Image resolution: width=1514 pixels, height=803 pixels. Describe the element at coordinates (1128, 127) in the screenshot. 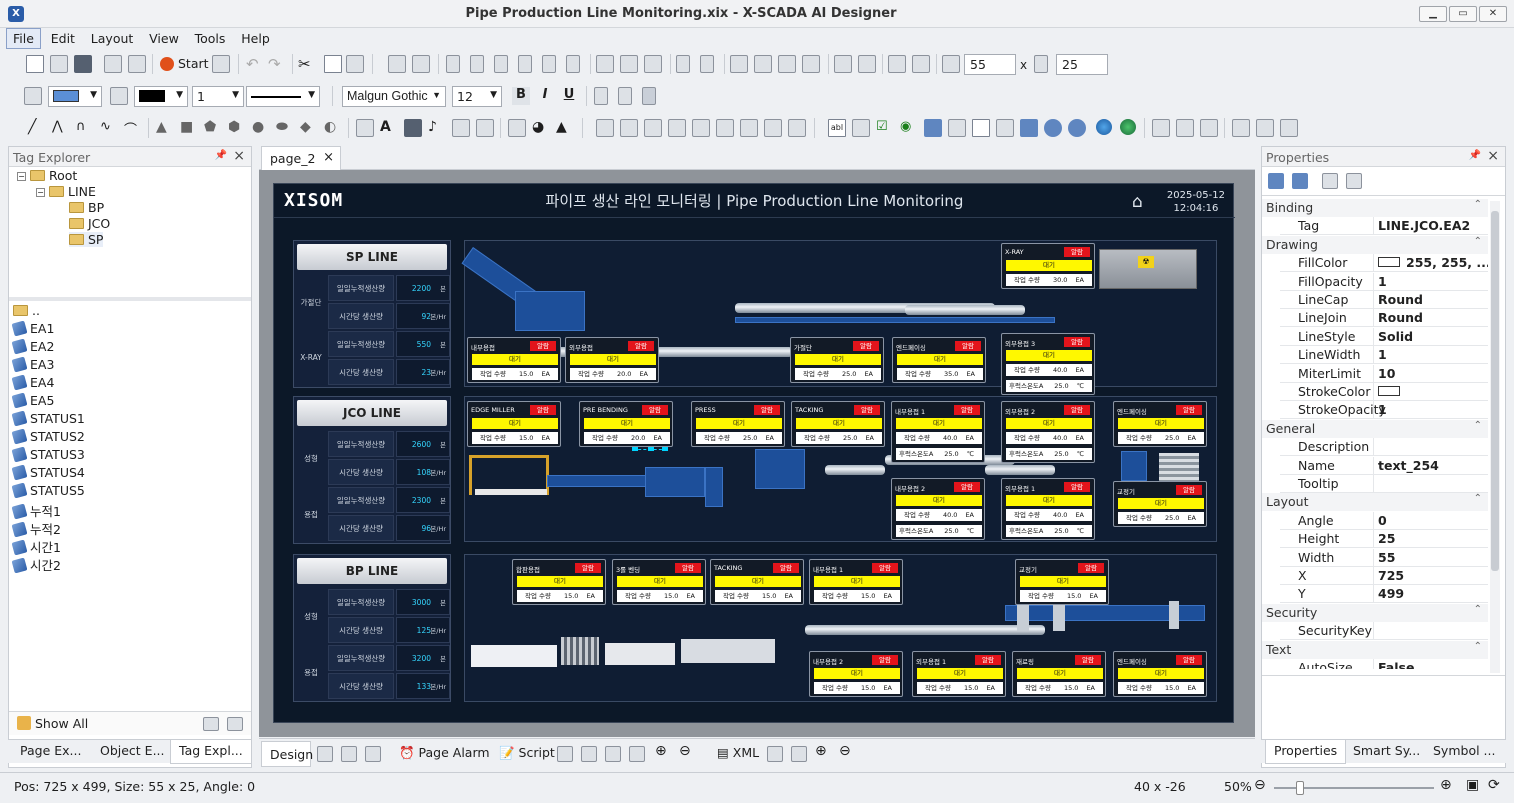

I see `web-icon` at that location.